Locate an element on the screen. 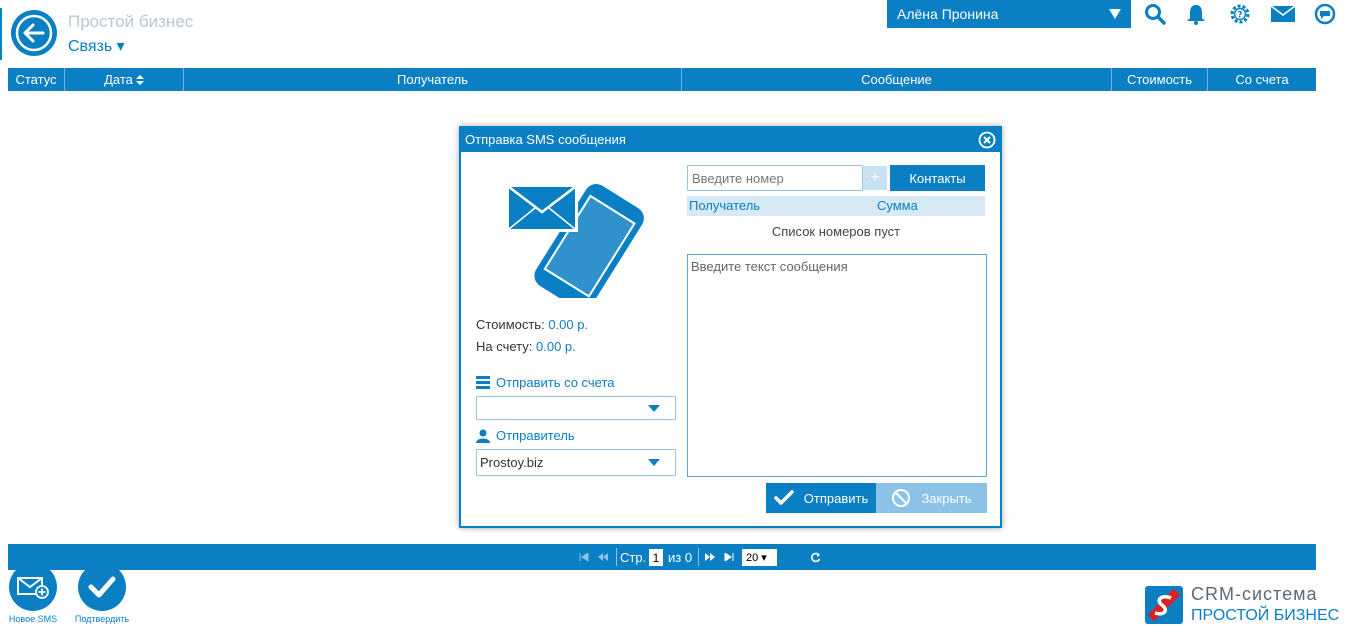 This screenshot has height=635, width=1345. notifications-button is located at coordinates (1196, 14).